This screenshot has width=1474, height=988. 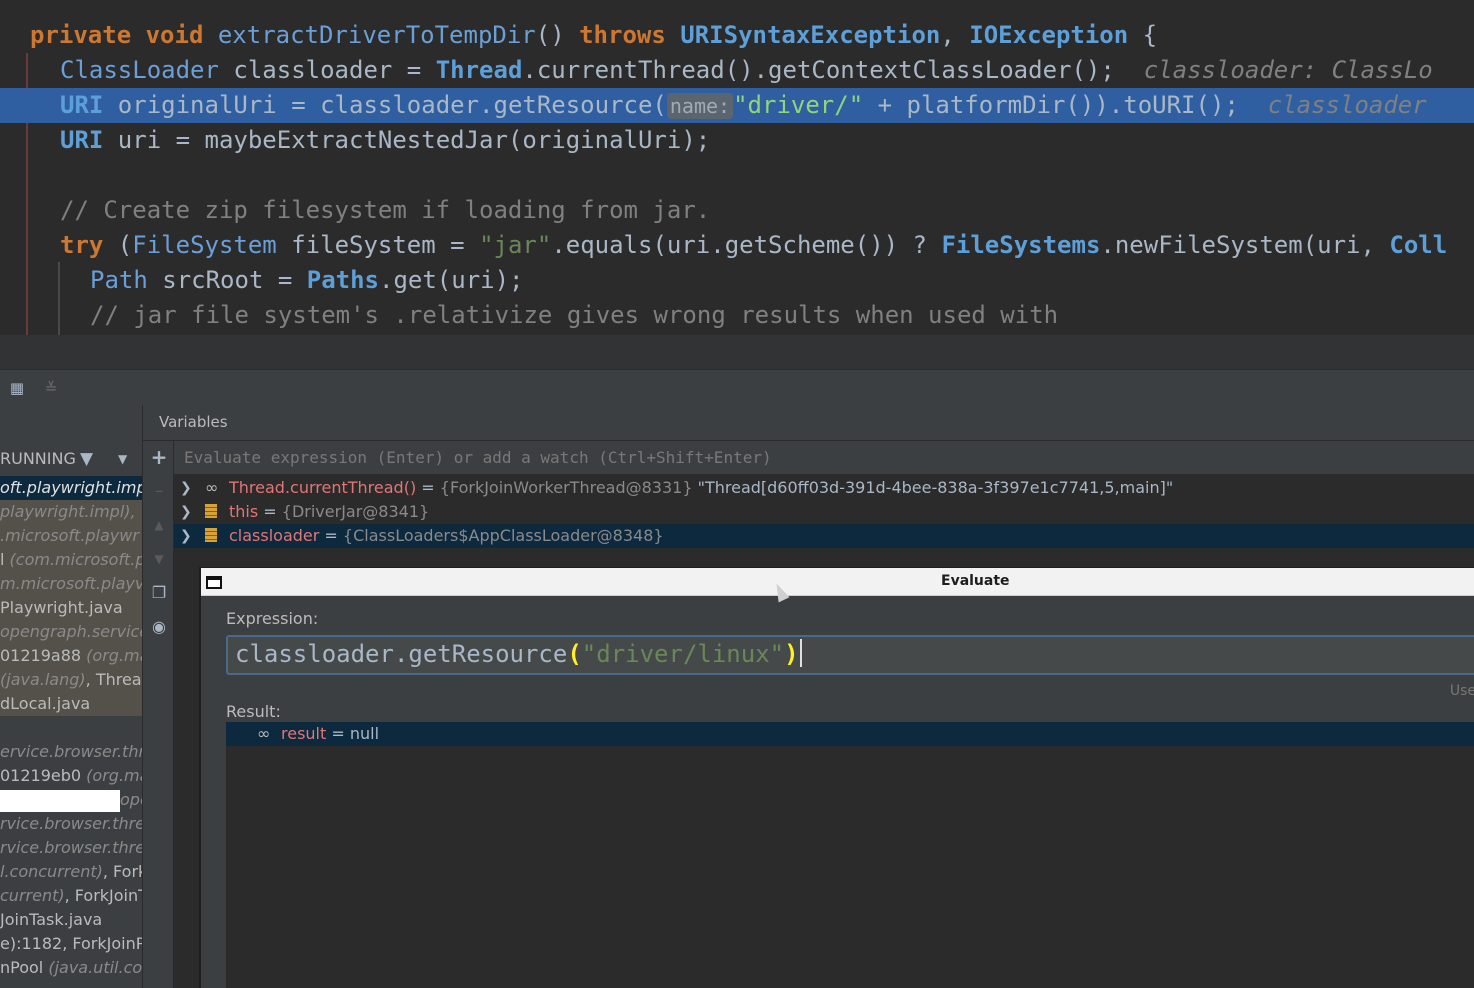 What do you see at coordinates (214, 582) in the screenshot?
I see `window-icon` at bounding box center [214, 582].